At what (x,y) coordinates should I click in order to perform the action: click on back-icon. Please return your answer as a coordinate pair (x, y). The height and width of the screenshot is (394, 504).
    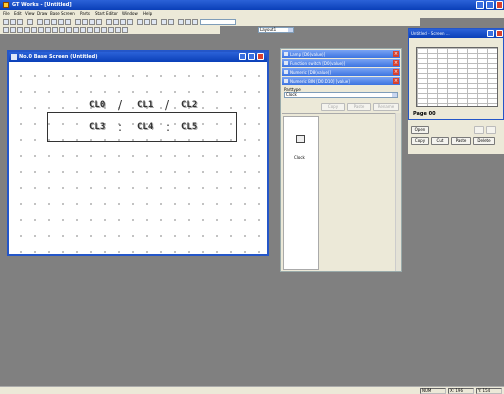
    Looking at the image, I should click on (116, 22).